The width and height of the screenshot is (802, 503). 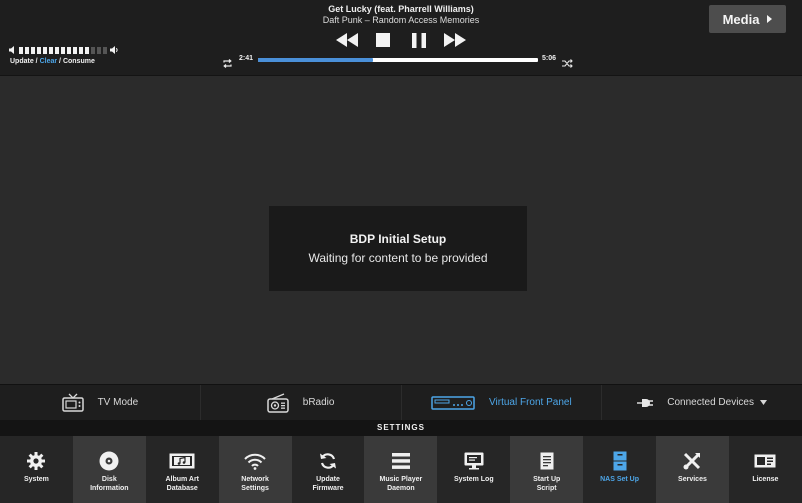 I want to click on rewind-button, so click(x=347, y=40).